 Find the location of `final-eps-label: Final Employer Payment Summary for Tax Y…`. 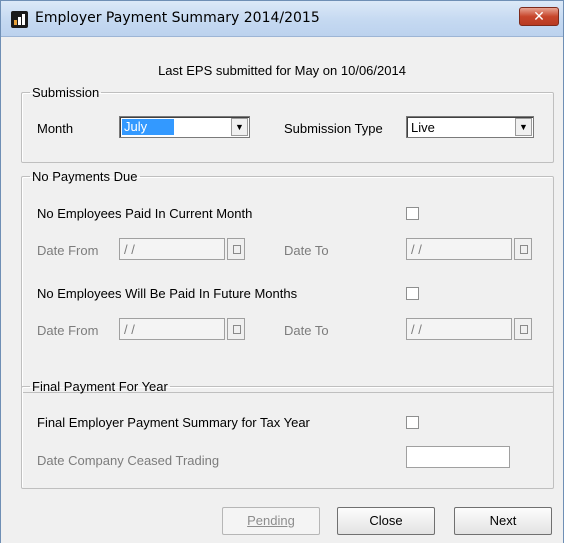

final-eps-label: Final Employer Payment Summary for Tax Y… is located at coordinates (173, 422).